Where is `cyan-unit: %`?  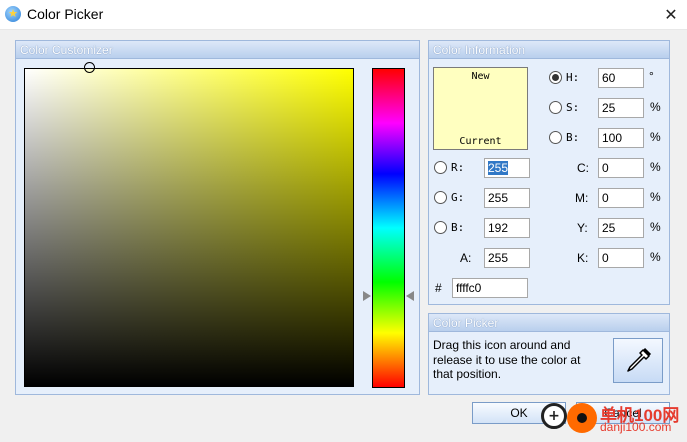 cyan-unit: % is located at coordinates (655, 167).